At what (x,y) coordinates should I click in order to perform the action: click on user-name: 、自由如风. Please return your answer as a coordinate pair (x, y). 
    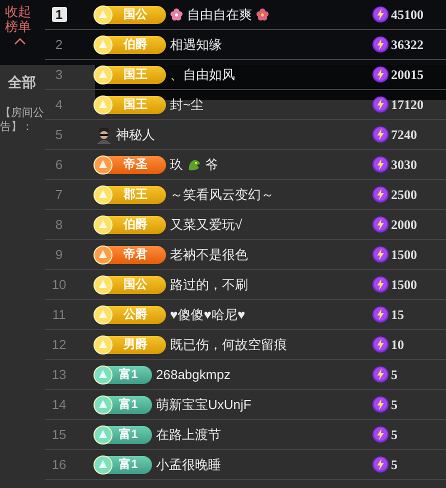
    Looking at the image, I should click on (202, 75).